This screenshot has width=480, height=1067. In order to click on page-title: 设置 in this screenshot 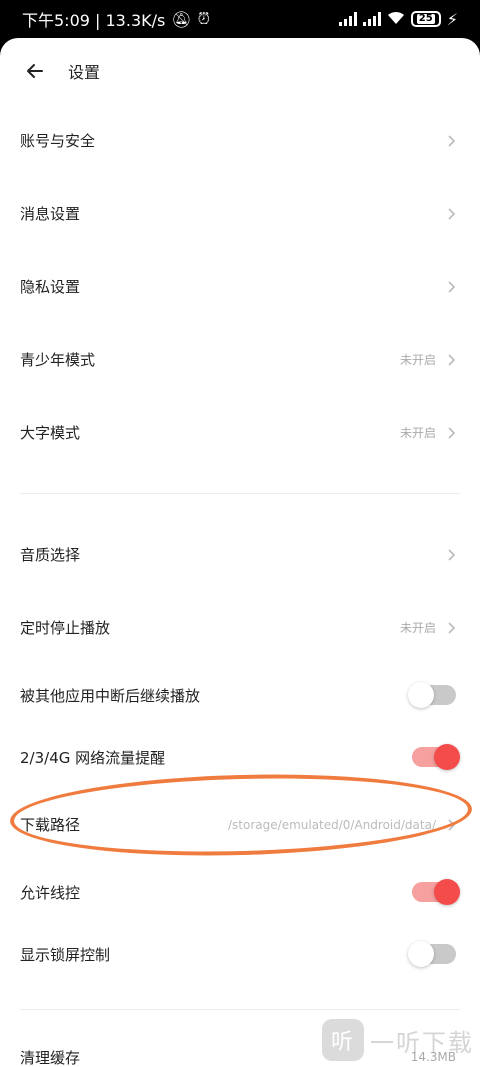, I will do `click(84, 72)`.